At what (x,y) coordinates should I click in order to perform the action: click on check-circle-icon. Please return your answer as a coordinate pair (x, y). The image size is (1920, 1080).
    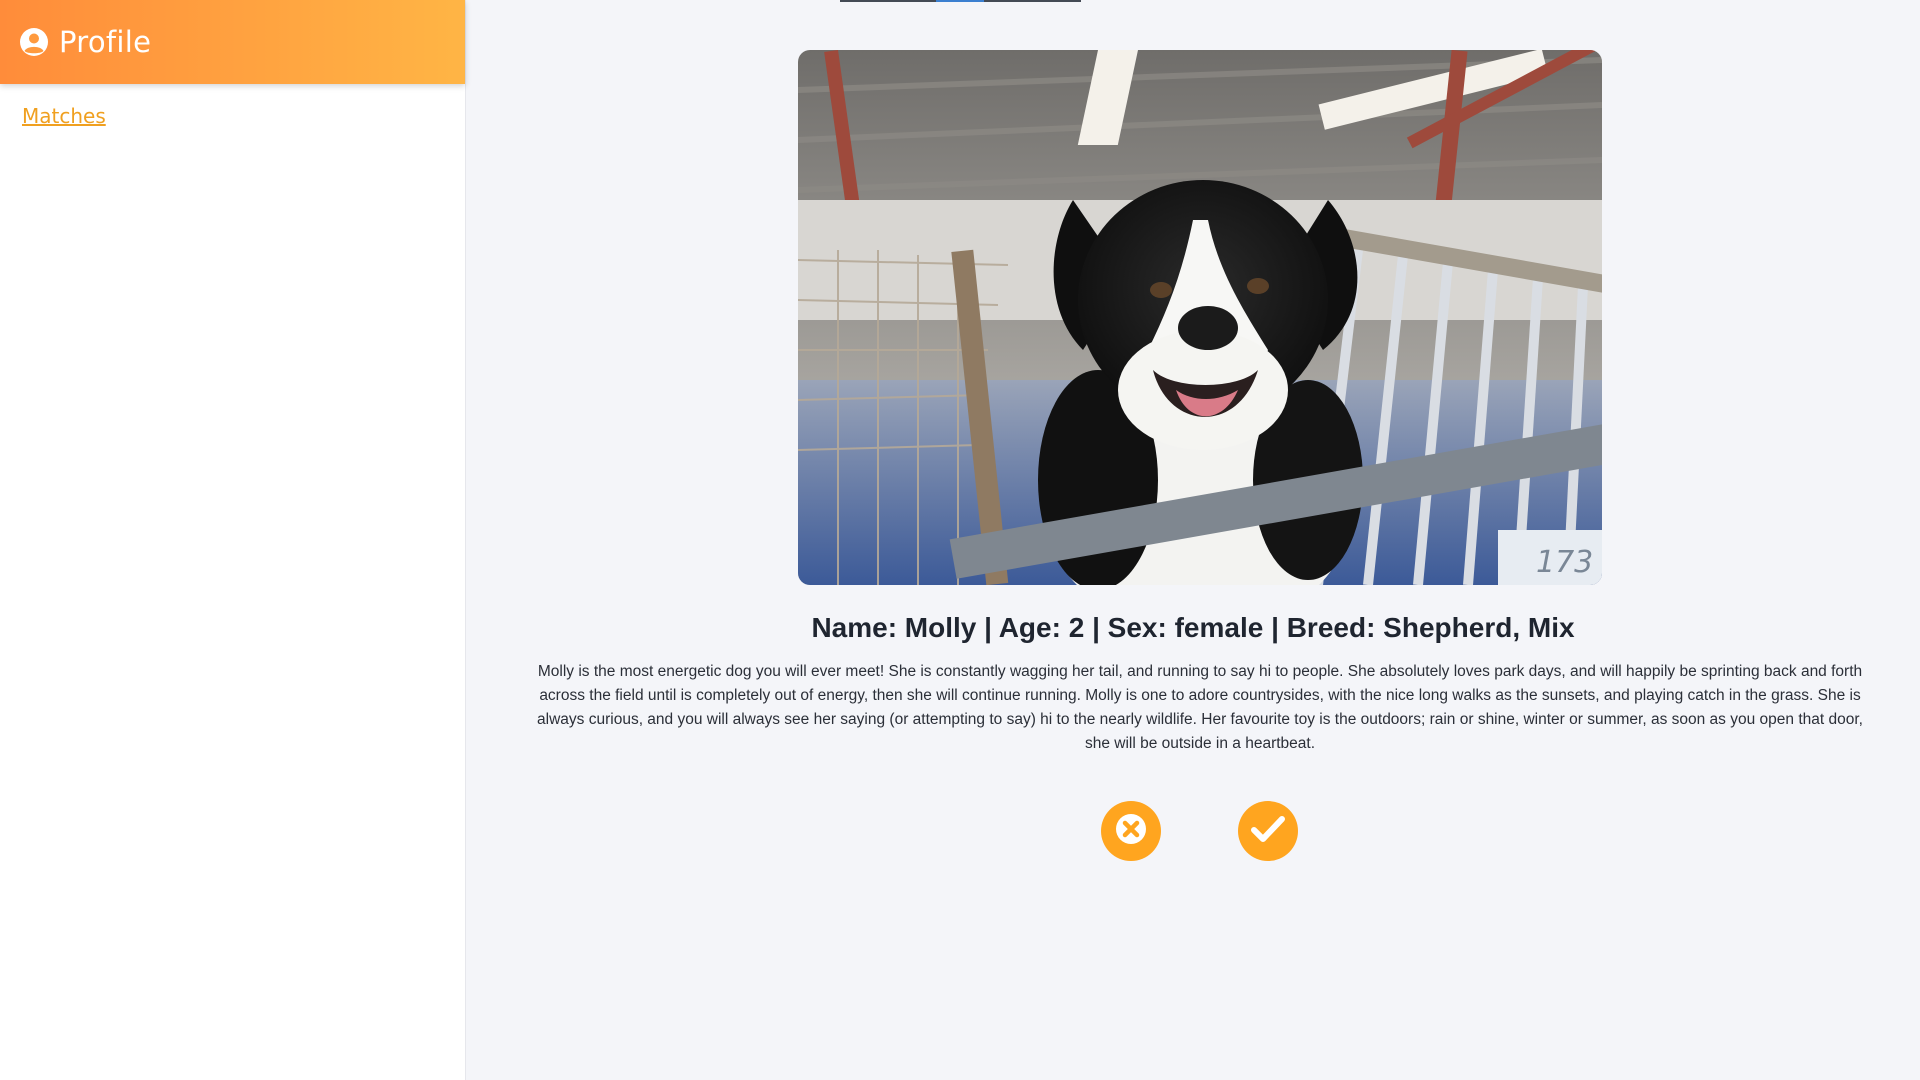
    Looking at the image, I should click on (1268, 831).